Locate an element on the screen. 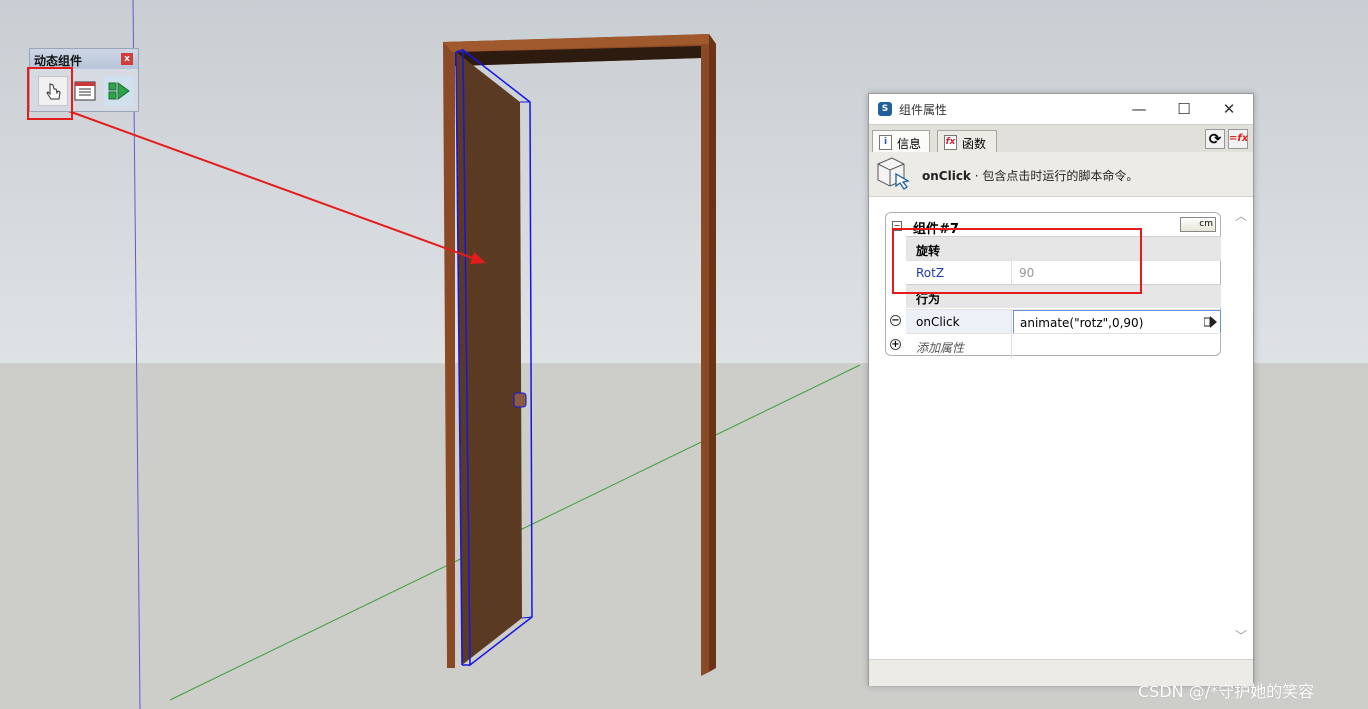 Image resolution: width=1368 pixels, height=709 pixels. sketchup-app-icon: S is located at coordinates (885, 109).